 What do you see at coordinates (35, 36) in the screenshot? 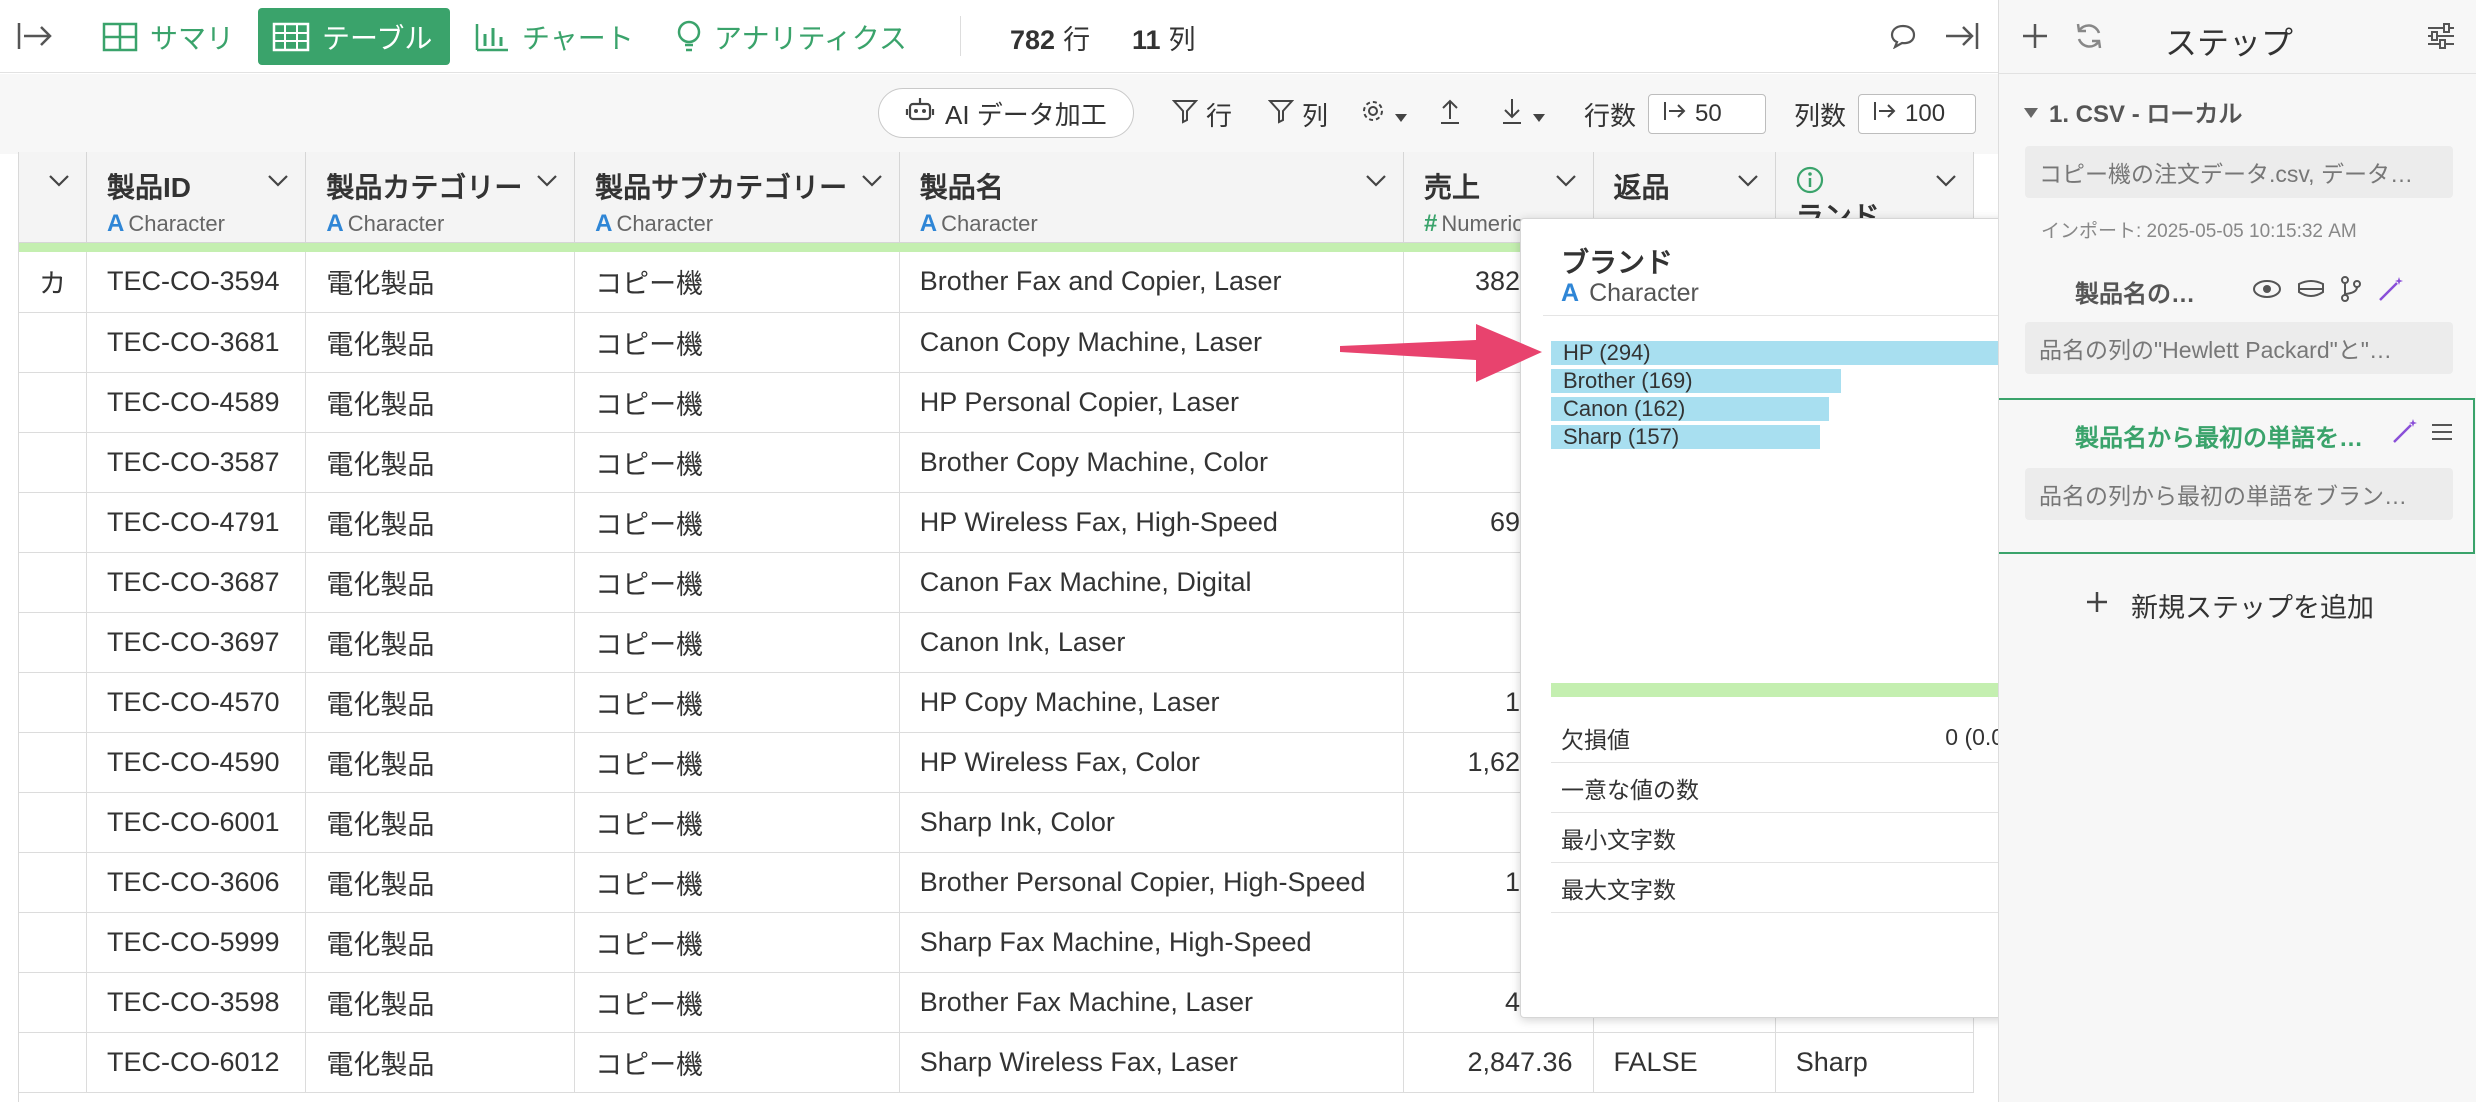
I see `collapse-left-icon` at bounding box center [35, 36].